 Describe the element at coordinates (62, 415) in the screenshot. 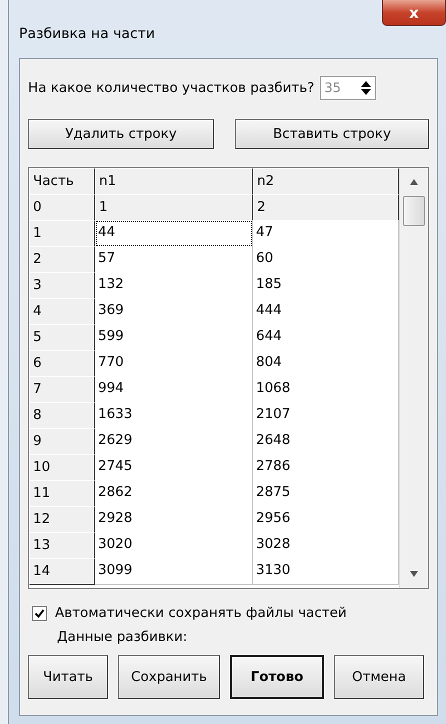

I see `row-header: 8` at that location.